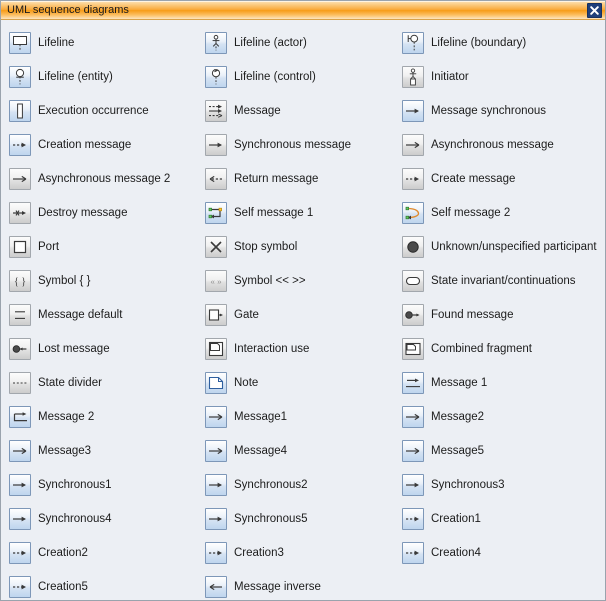 The height and width of the screenshot is (601, 606). What do you see at coordinates (107, 585) in the screenshot?
I see `palette-item: Creation5` at bounding box center [107, 585].